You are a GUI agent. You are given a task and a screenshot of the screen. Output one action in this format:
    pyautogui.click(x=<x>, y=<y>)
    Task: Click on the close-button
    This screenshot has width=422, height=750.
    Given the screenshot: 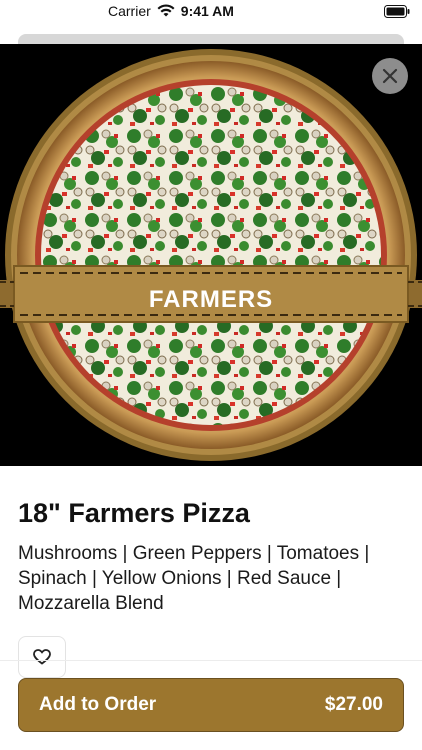 What is the action you would take?
    pyautogui.click(x=390, y=76)
    